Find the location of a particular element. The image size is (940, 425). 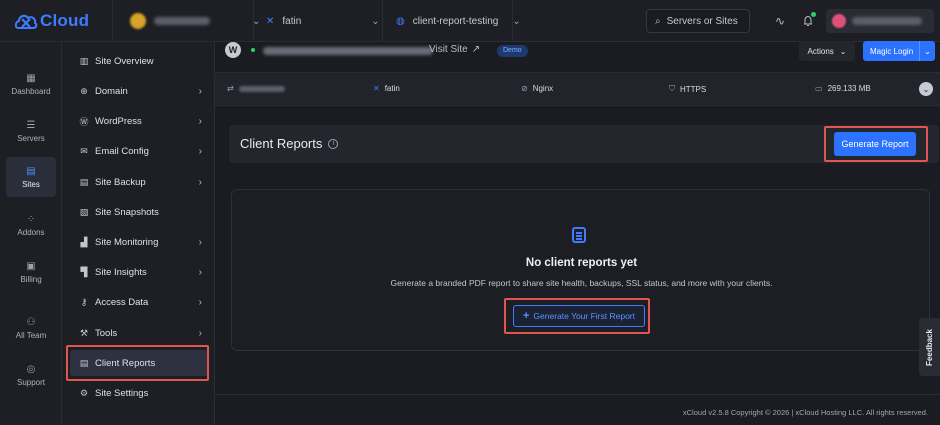

nav-addons: ⁘ Addons is located at coordinates (31, 225).